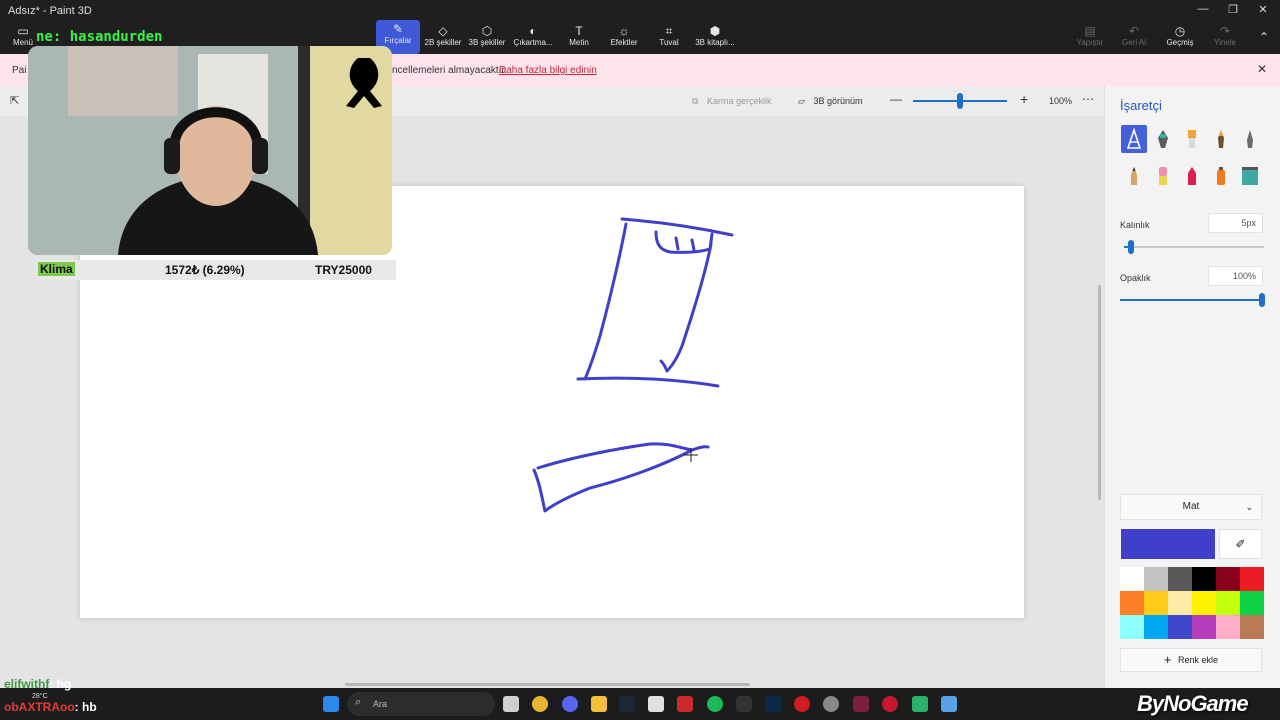  Describe the element at coordinates (1141, 105) in the screenshot. I see `panel-title: İşaretçi` at that location.